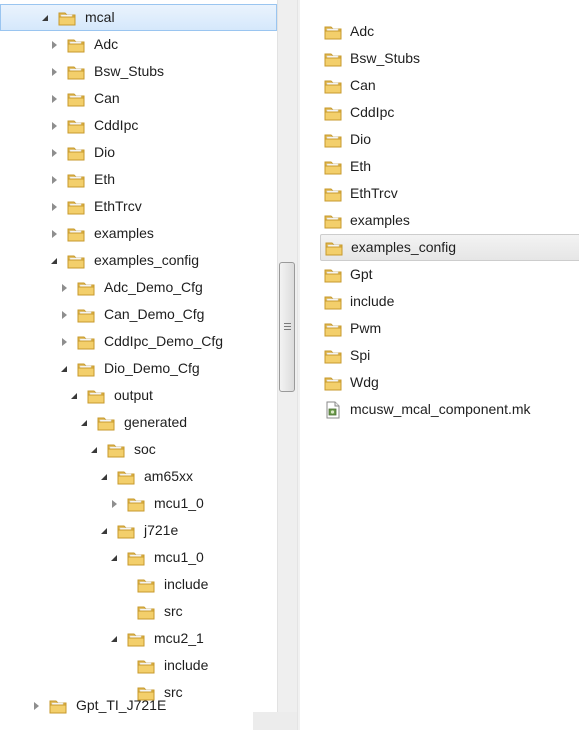 The image size is (579, 730). Describe the element at coordinates (287, 327) in the screenshot. I see `scrollbar-thumb` at that location.